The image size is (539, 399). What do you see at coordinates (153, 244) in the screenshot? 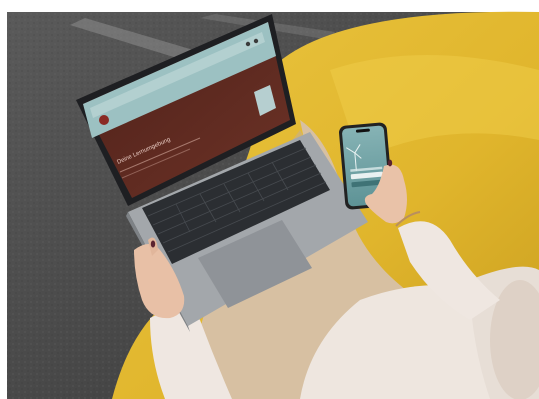
I see `nail` at bounding box center [153, 244].